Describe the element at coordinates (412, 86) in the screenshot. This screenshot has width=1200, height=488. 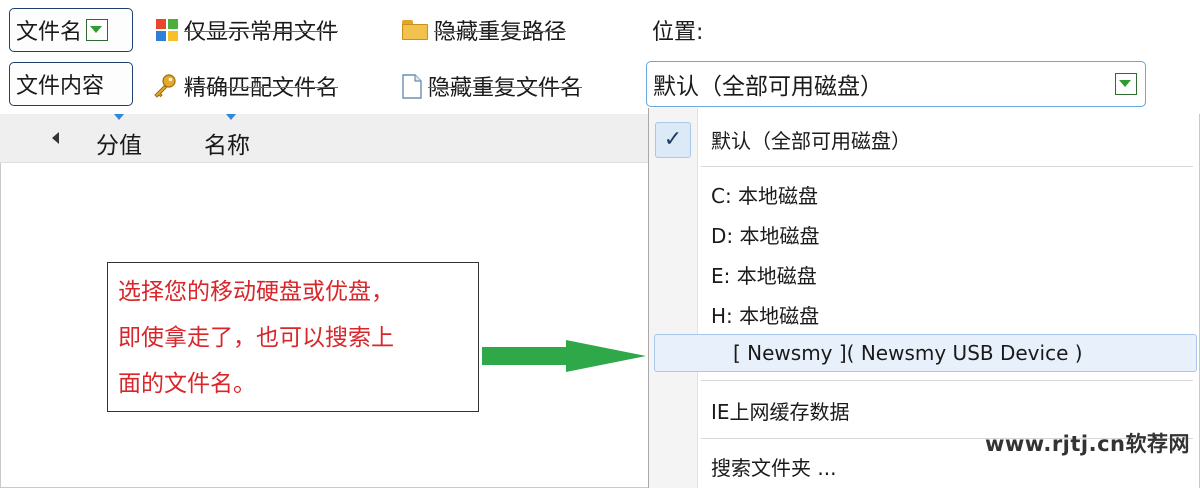
I see `document-icon` at that location.